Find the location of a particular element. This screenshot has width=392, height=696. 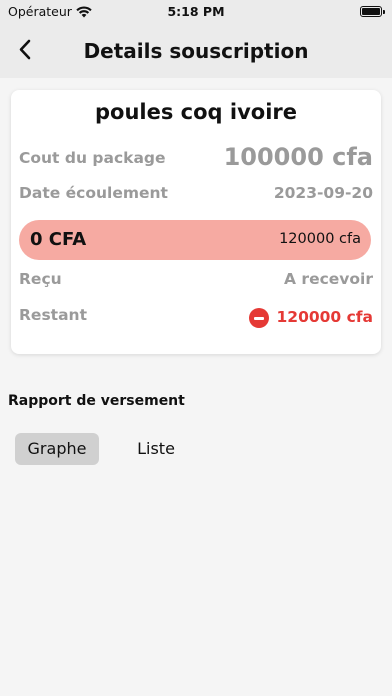

status-bar: Opérateur 5:18 PM is located at coordinates (196, 12).